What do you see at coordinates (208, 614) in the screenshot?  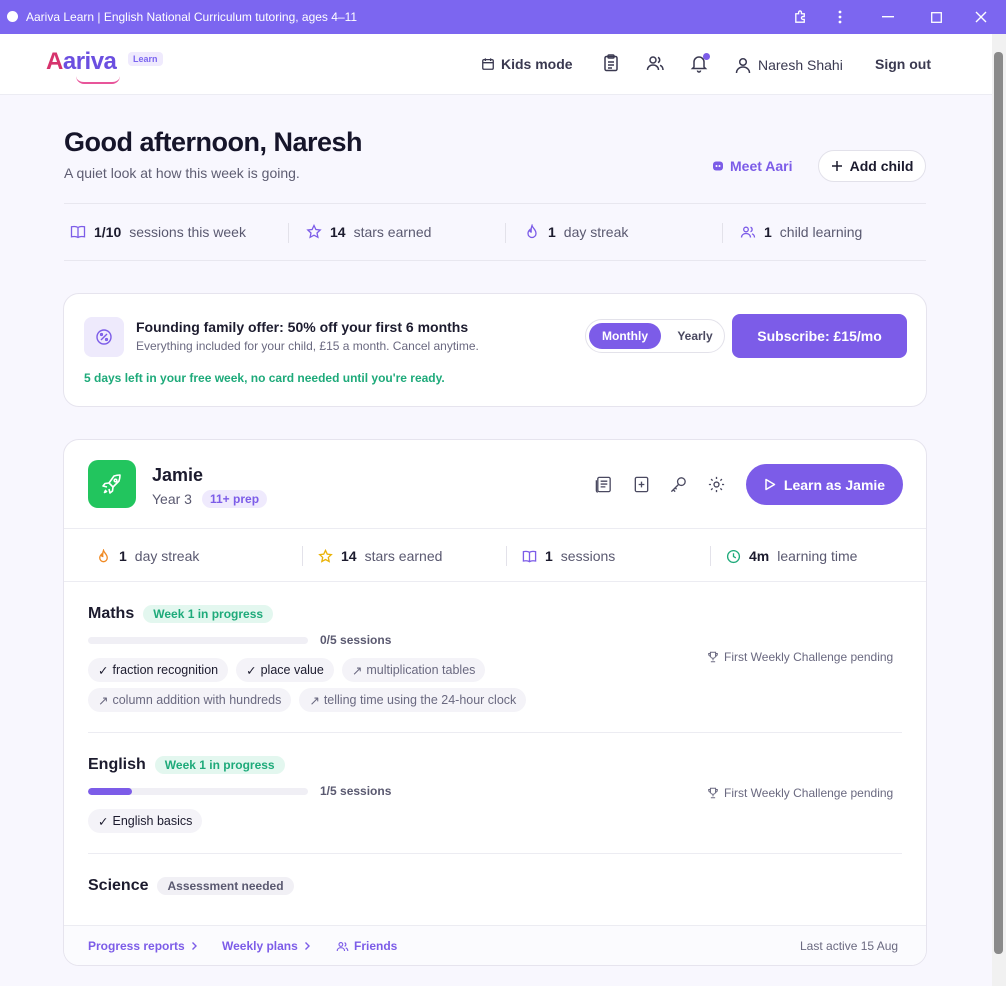 I see `subject-maths-status: Week 1 in progress` at bounding box center [208, 614].